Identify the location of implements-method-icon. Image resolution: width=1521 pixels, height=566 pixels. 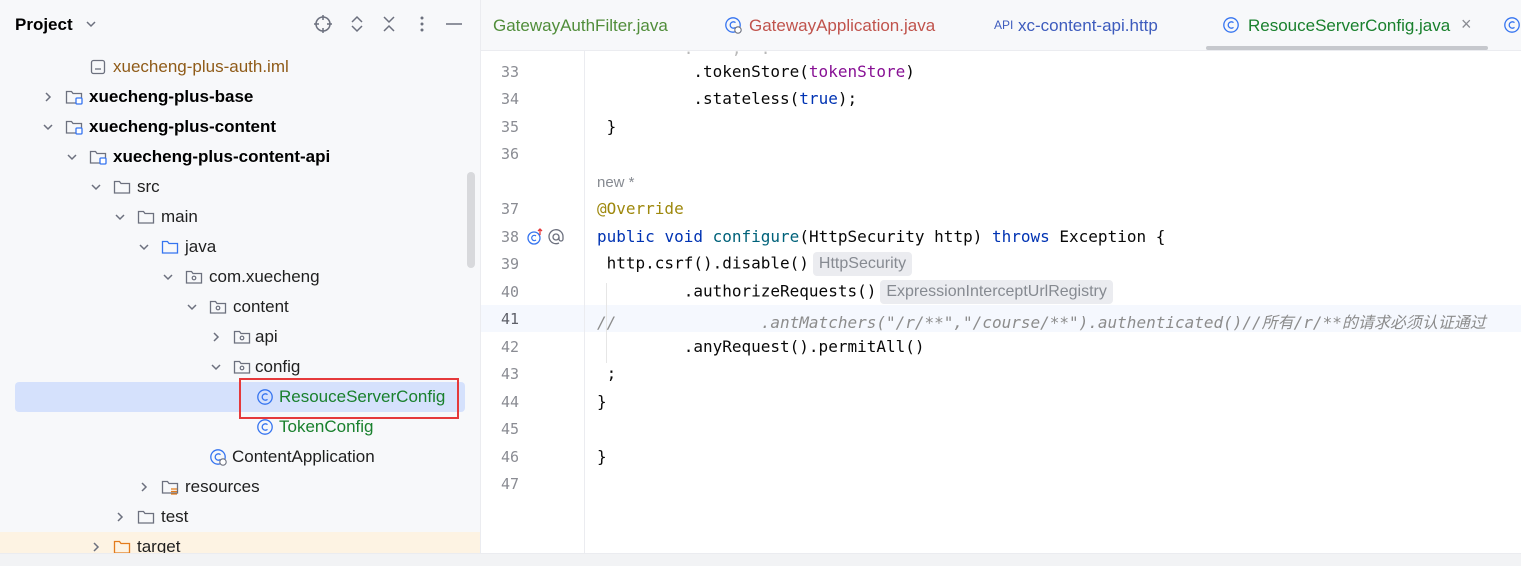
(535, 237).